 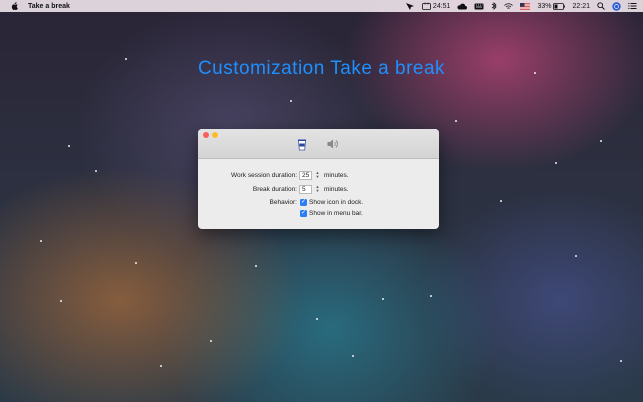 What do you see at coordinates (509, 6) in the screenshot?
I see `wifi-icon` at bounding box center [509, 6].